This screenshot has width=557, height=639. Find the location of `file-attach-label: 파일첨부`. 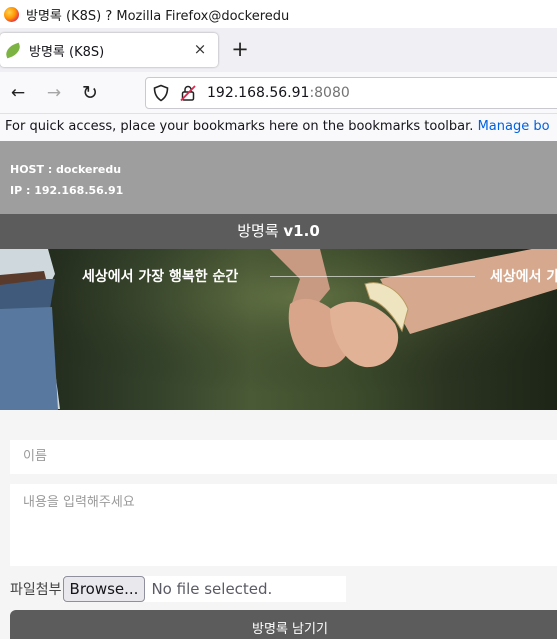

file-attach-label: 파일첨부 is located at coordinates (36, 589).